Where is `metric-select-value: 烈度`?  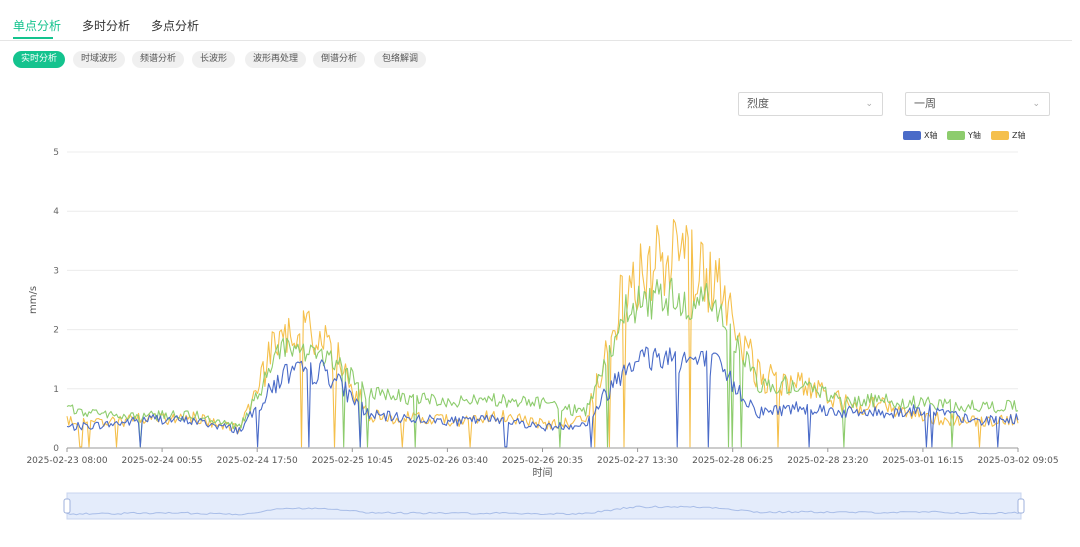
metric-select-value: 烈度 is located at coordinates (758, 103).